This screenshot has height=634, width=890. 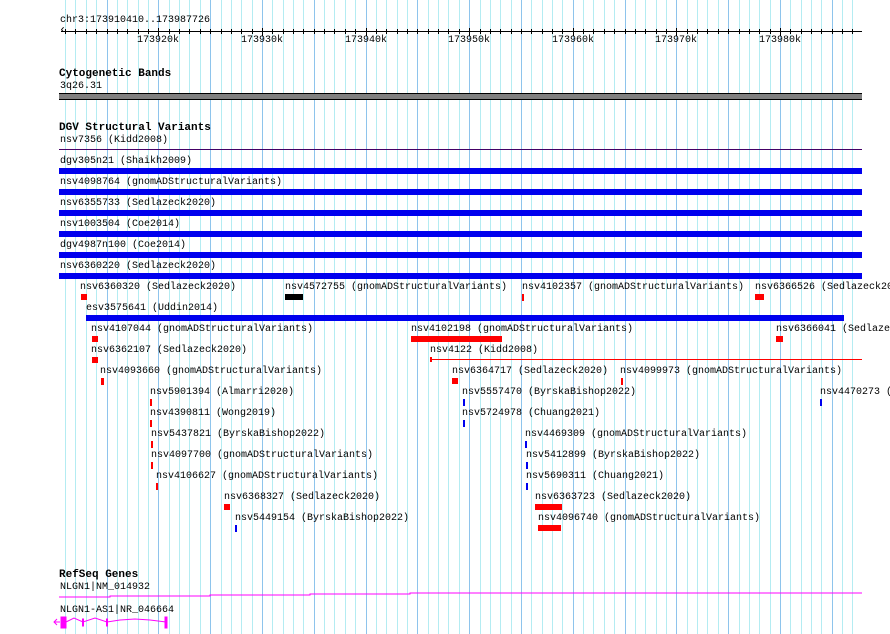 I want to click on sv-feature-endcap, so click(x=431, y=359).